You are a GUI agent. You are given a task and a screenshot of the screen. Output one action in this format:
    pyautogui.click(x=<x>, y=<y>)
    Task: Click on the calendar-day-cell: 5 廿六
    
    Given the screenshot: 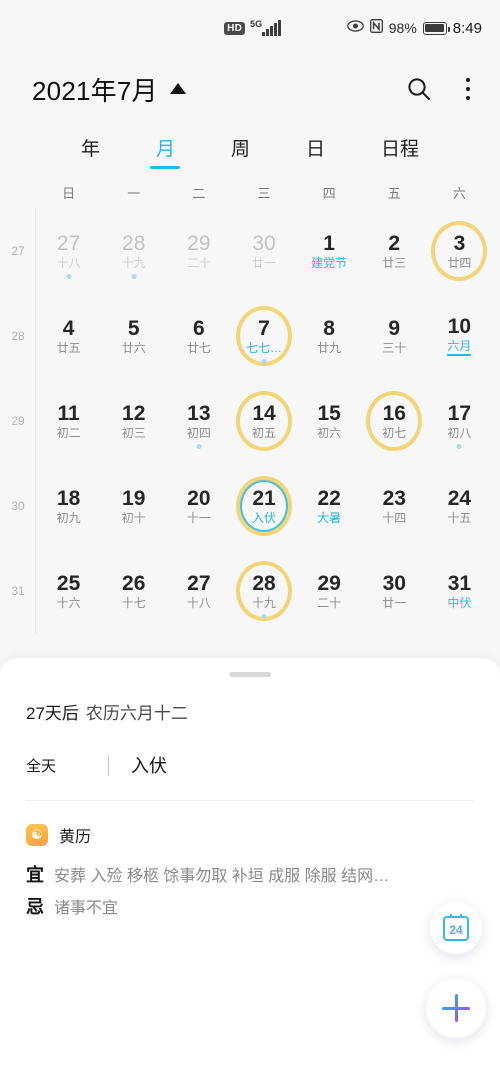 What is the action you would take?
    pyautogui.click(x=133, y=335)
    